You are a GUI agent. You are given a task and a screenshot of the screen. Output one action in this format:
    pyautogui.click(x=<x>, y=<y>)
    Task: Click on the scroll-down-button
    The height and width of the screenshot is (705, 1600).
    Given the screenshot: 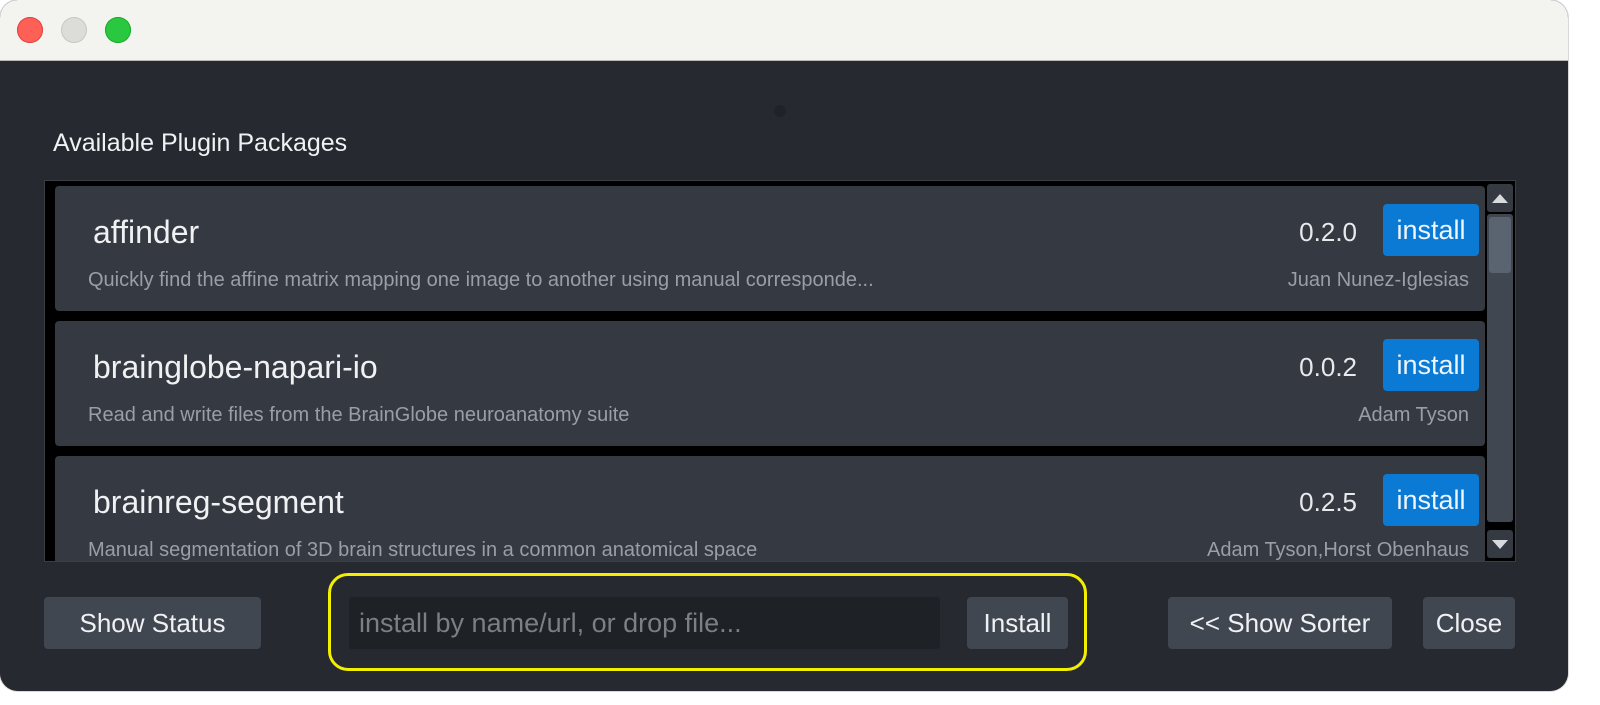 What is the action you would take?
    pyautogui.click(x=1500, y=544)
    